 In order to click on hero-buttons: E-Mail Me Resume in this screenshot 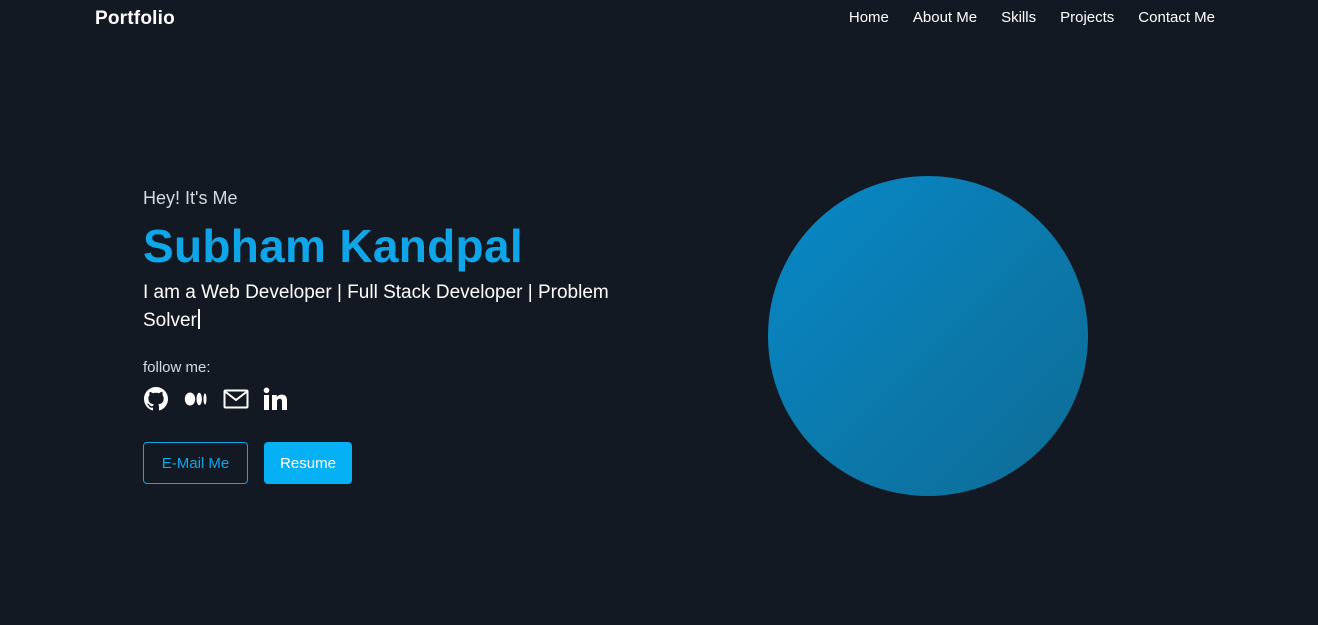, I will do `click(403, 463)`.